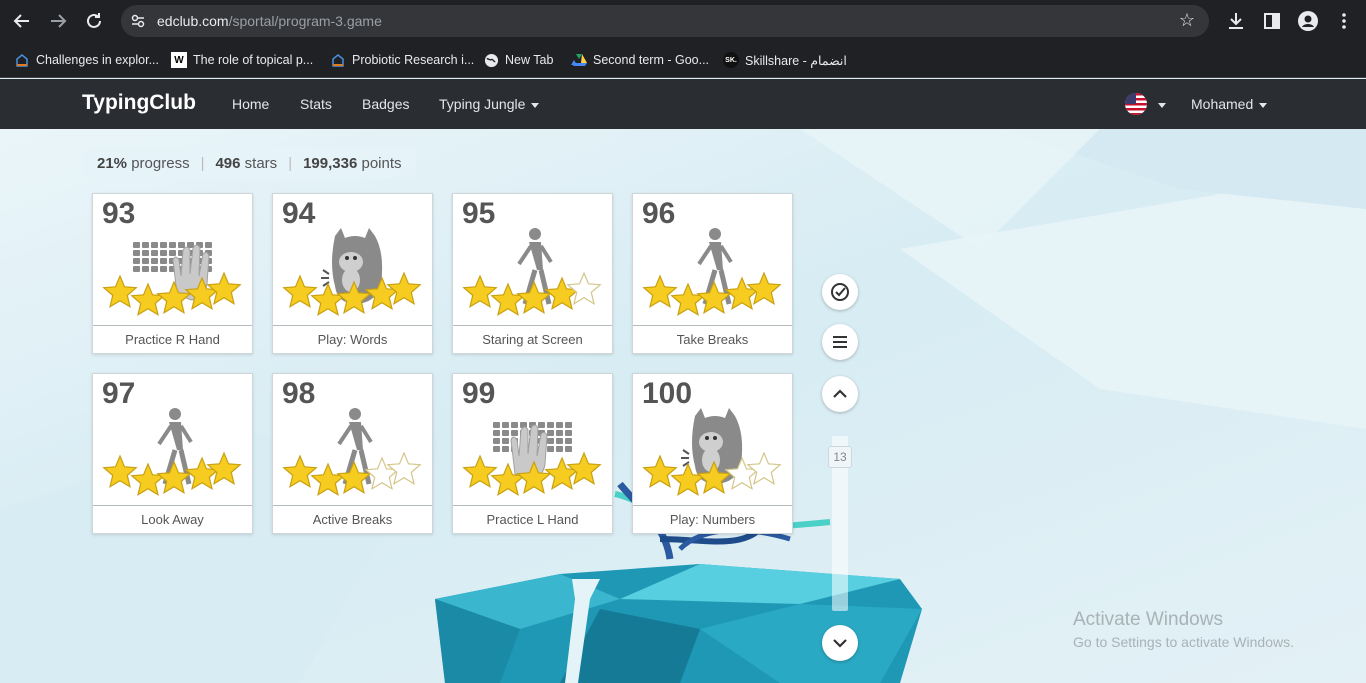  Describe the element at coordinates (665, 21) in the screenshot. I see `address-bar: edclub.com/sportal/program-3.game ☆` at that location.